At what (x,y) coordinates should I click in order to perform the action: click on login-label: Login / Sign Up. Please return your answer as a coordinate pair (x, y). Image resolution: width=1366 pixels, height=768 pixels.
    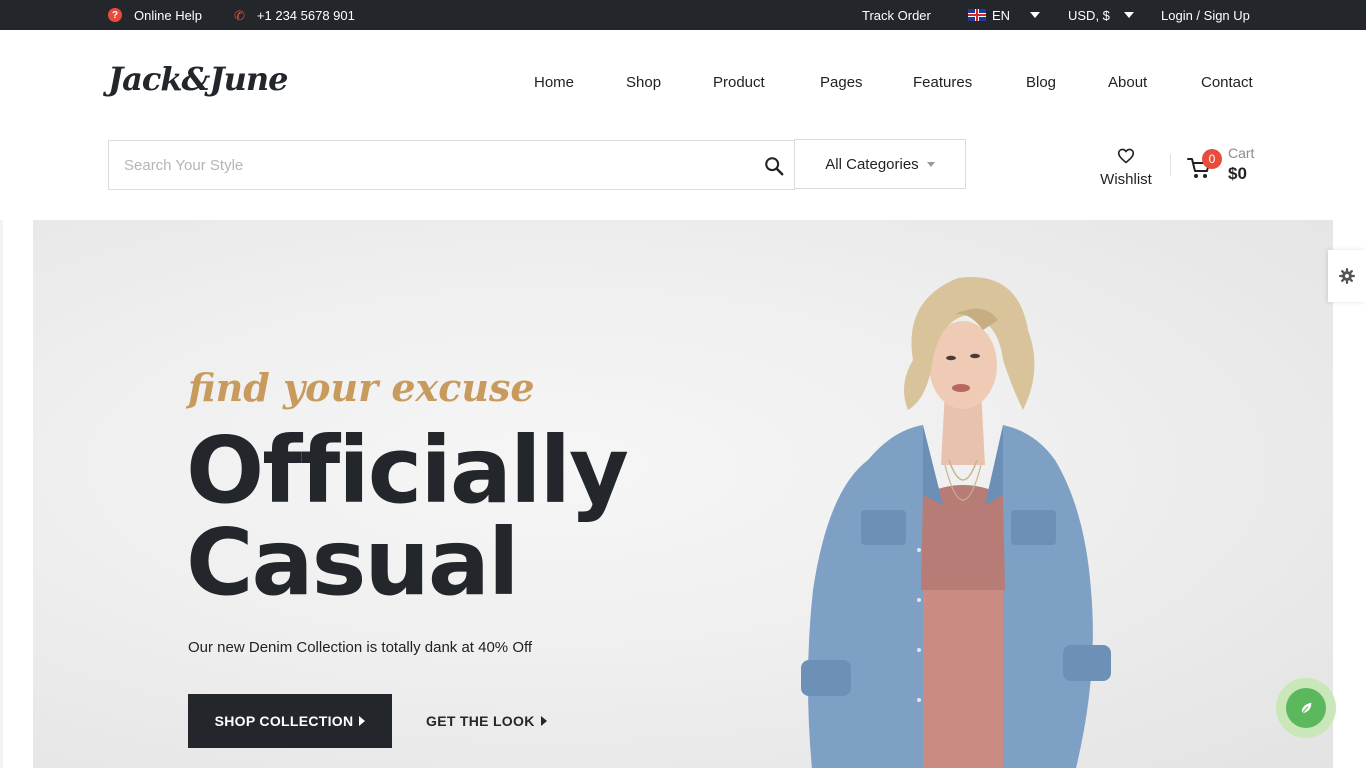
    Looking at the image, I should click on (1205, 15).